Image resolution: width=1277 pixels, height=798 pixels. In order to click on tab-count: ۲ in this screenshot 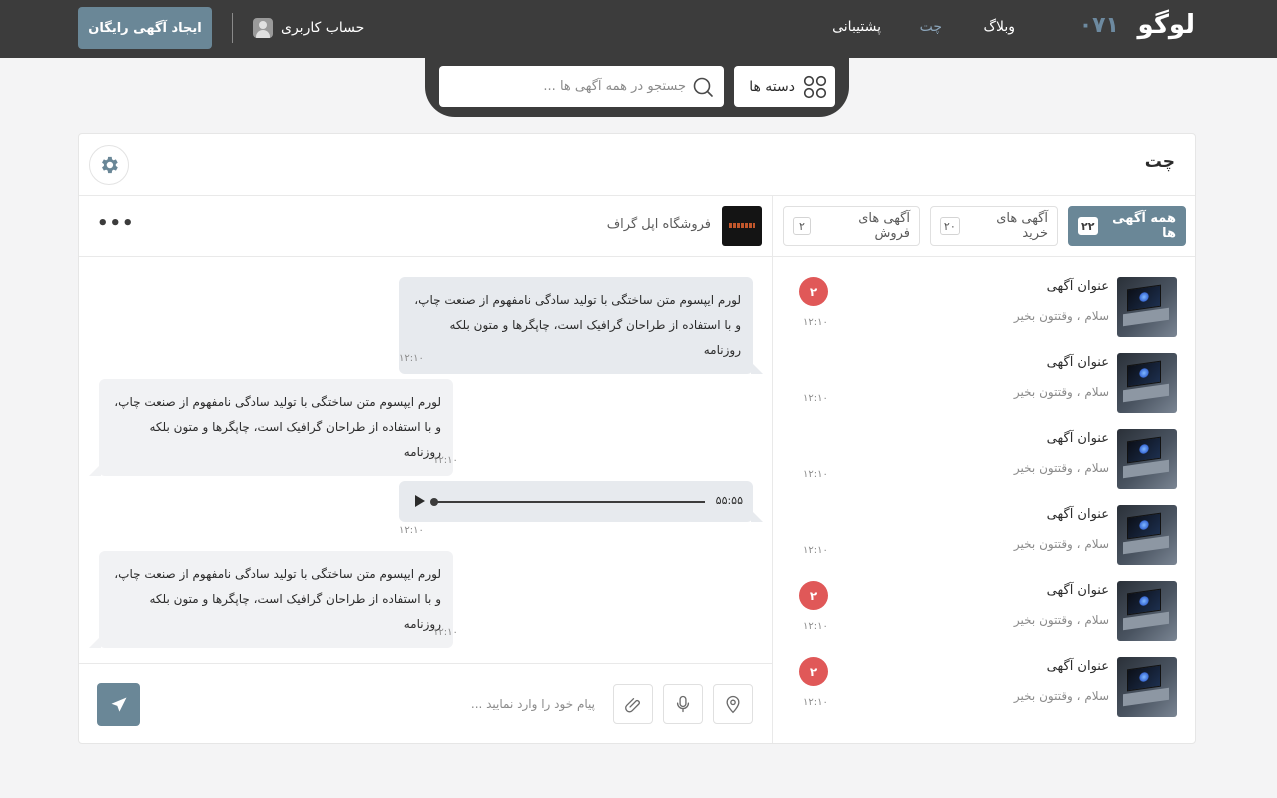, I will do `click(802, 226)`.